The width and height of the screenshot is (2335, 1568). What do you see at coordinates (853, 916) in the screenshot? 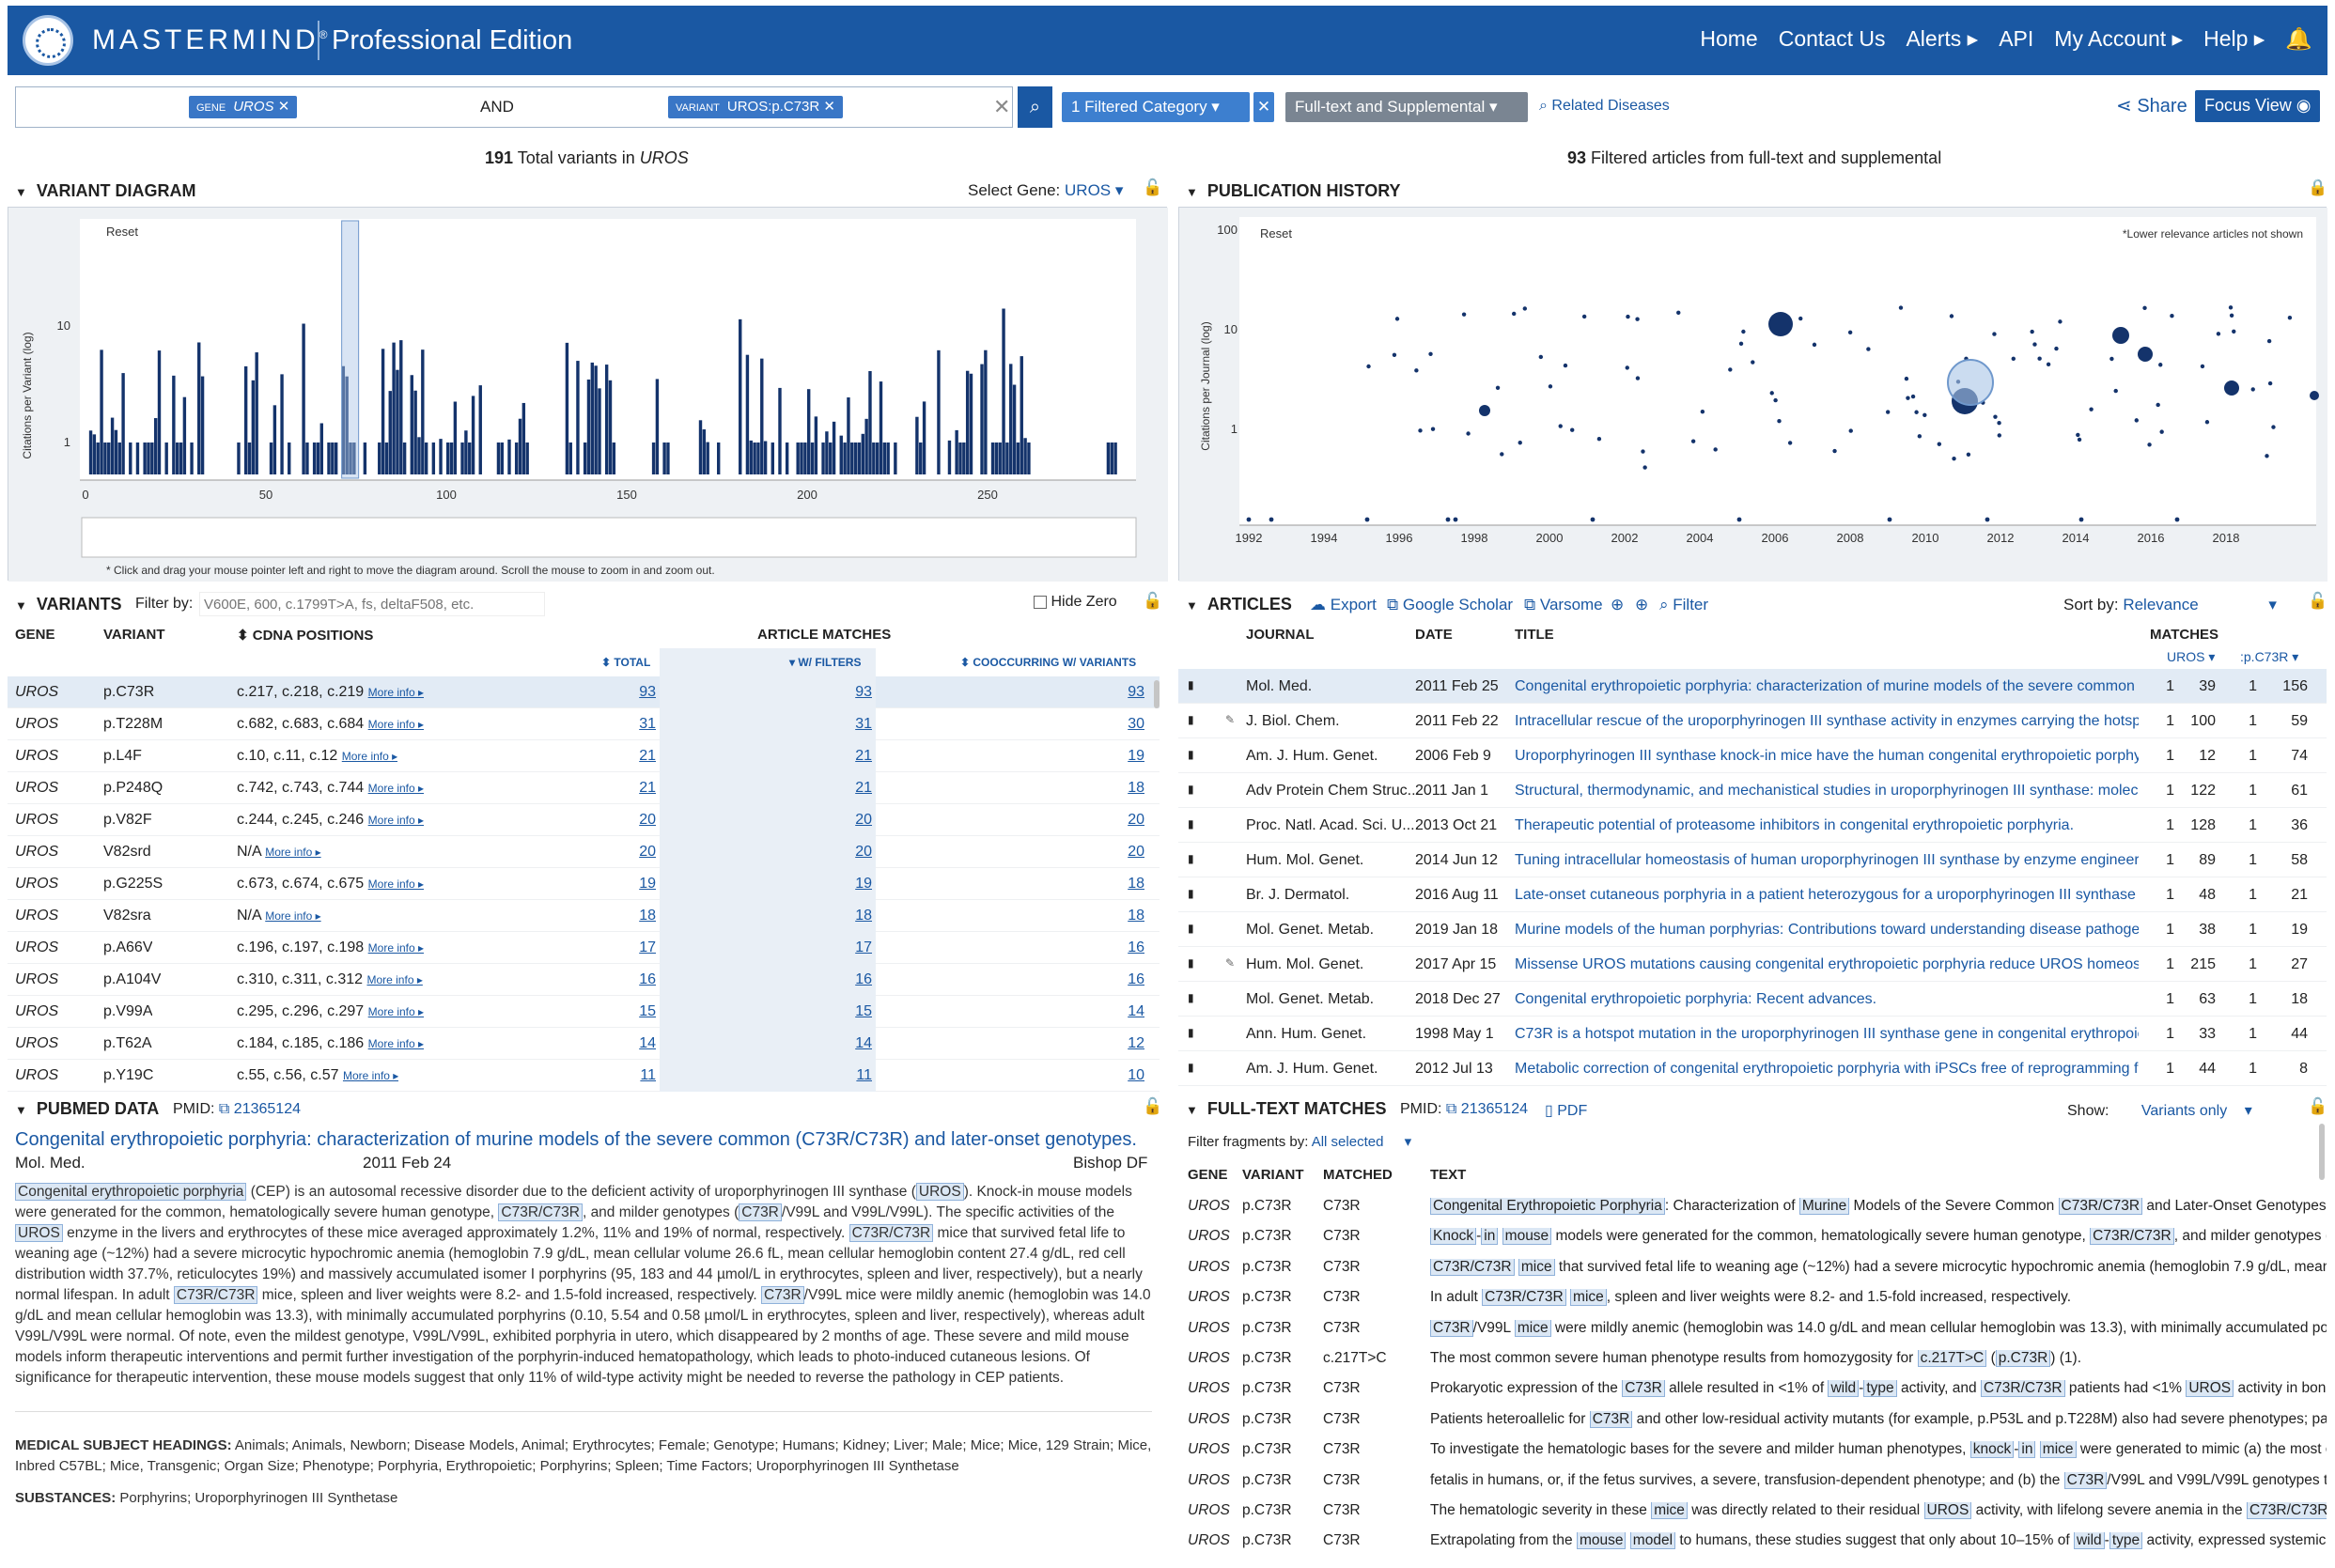
I see `variant-with-filters: 18` at bounding box center [853, 916].